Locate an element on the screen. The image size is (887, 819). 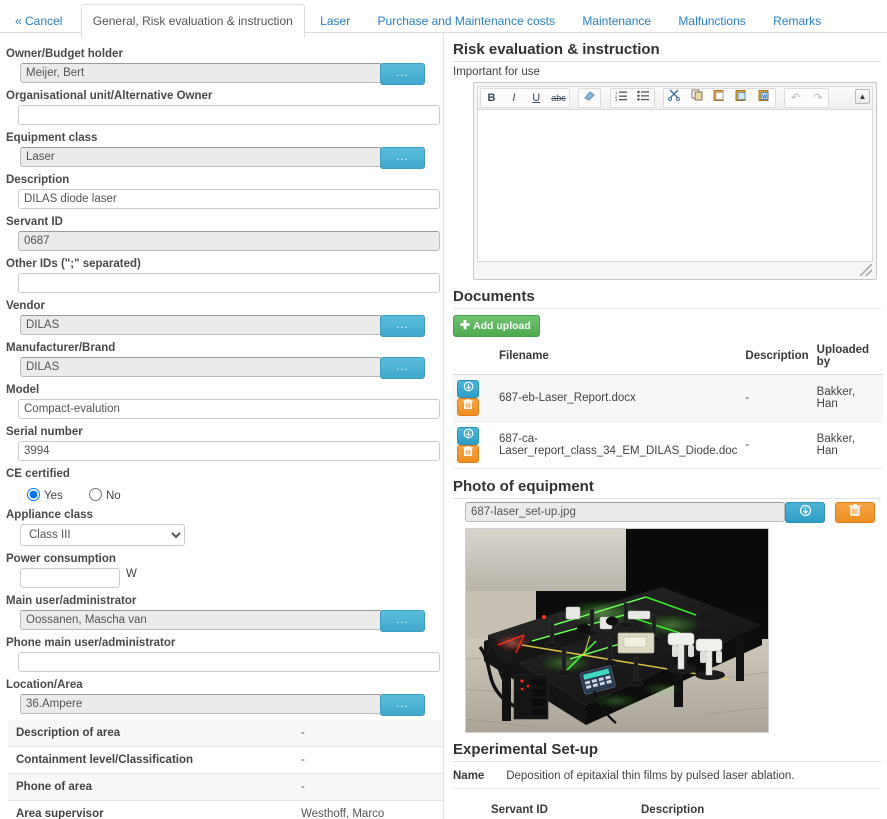
power-consumption-label: Power consumption is located at coordinates (61, 559).